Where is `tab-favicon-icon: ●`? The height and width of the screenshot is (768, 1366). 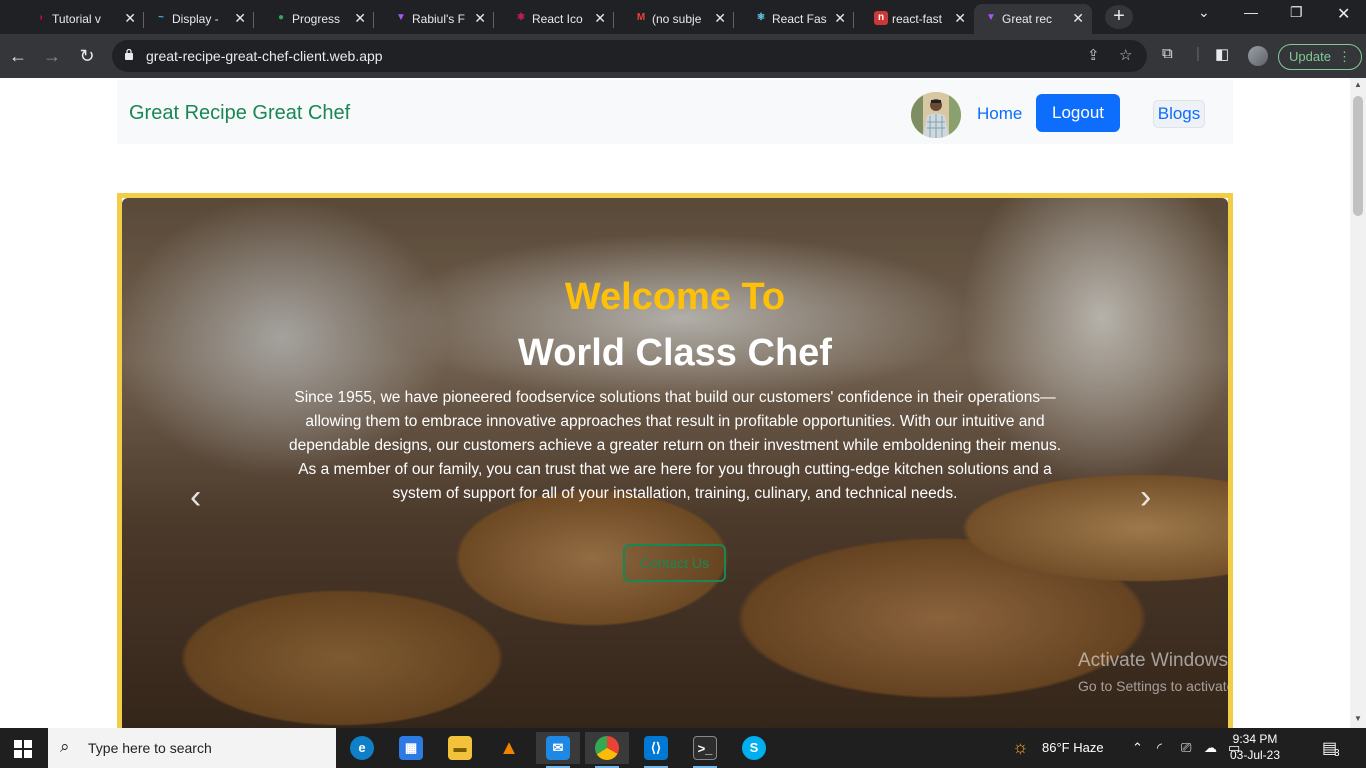 tab-favicon-icon: ● is located at coordinates (281, 17).